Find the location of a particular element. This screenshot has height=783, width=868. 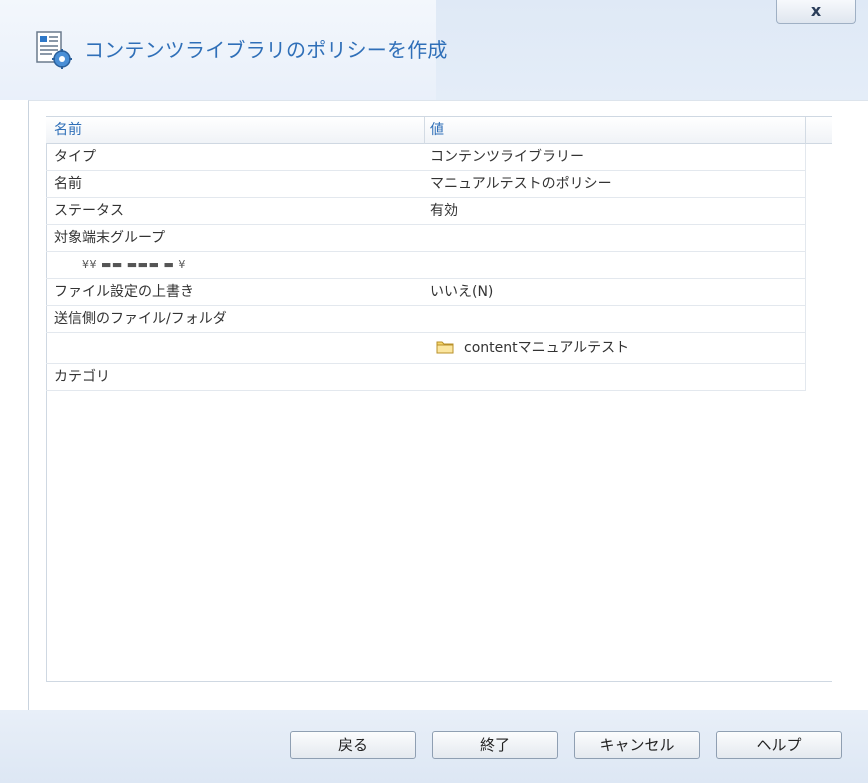

table-row: タイプ コンテンツライブラリー is located at coordinates (426, 157).